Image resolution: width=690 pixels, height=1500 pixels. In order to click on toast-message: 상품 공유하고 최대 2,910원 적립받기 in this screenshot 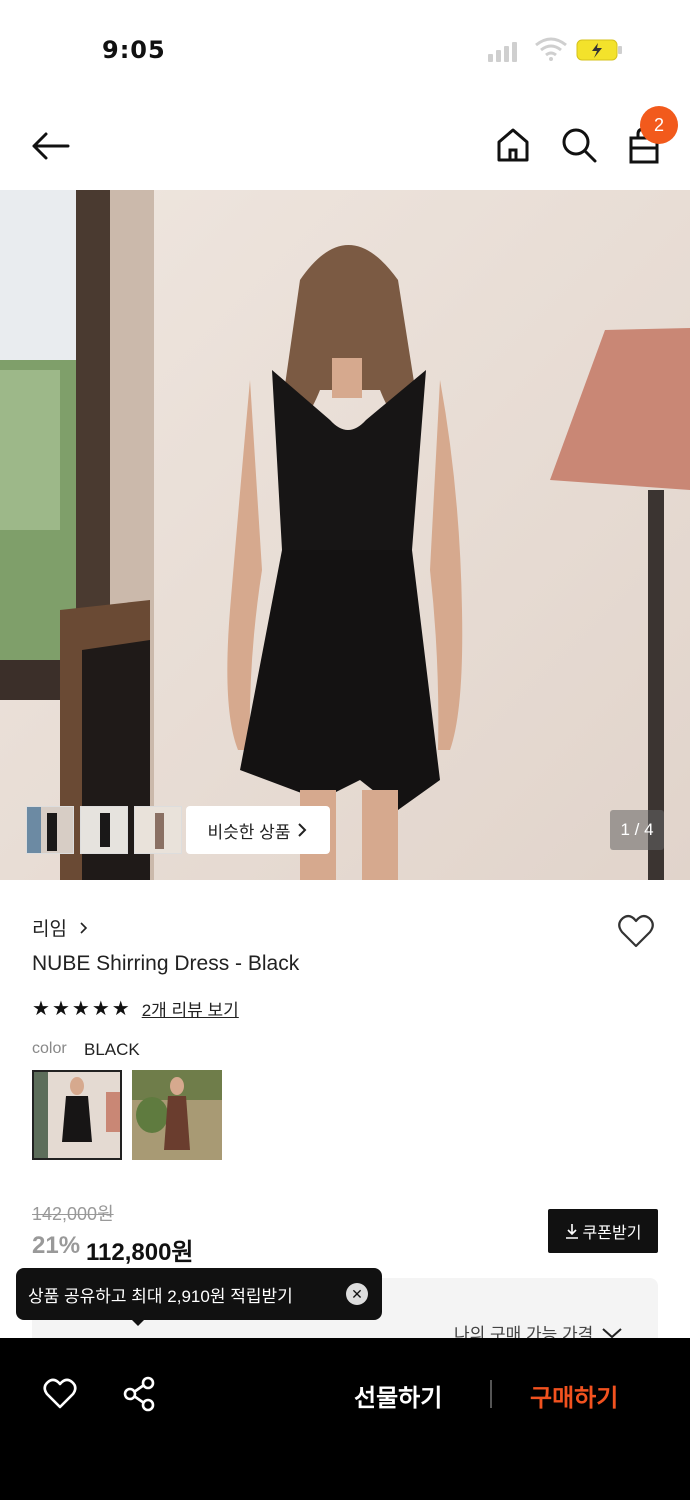, I will do `click(160, 1296)`.